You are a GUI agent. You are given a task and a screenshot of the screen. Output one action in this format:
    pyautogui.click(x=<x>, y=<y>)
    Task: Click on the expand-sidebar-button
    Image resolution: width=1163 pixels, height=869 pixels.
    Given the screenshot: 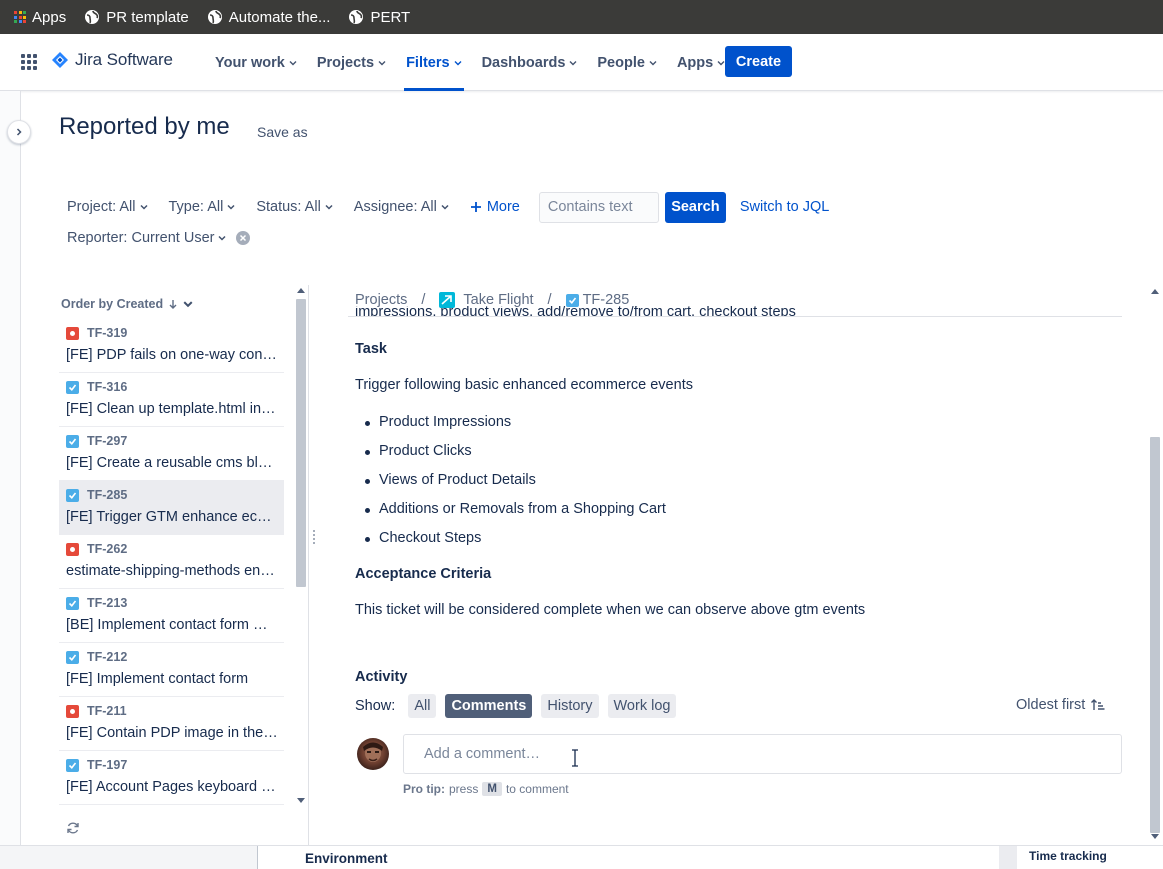 What is the action you would take?
    pyautogui.click(x=19, y=132)
    